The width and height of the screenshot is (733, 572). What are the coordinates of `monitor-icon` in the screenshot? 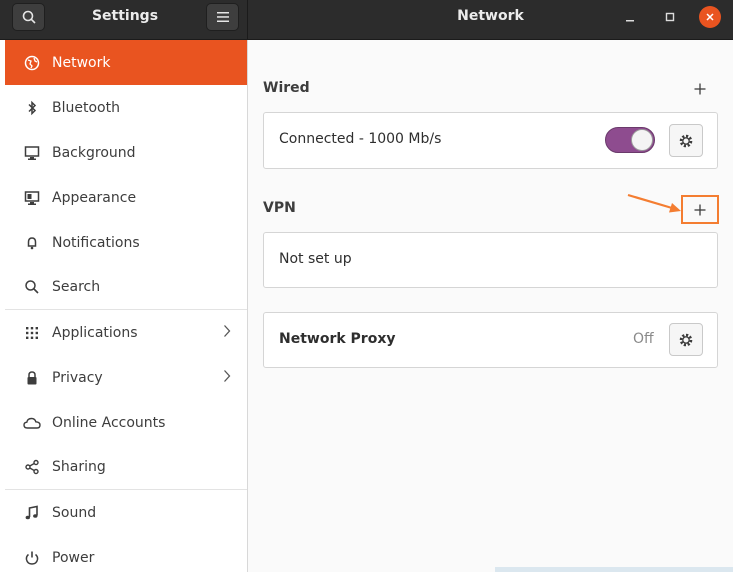 It's located at (32, 153).